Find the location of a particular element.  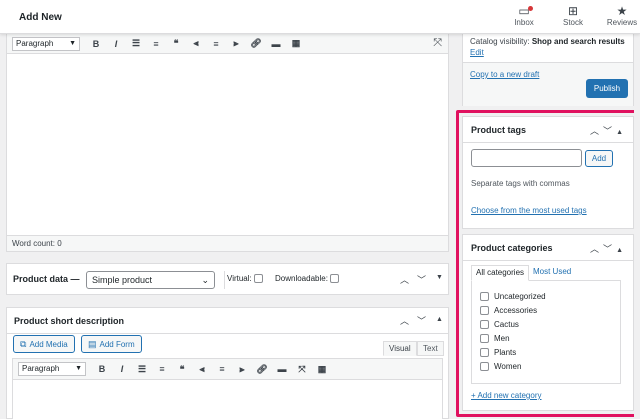

scrollbar is located at coordinates (637, 226).